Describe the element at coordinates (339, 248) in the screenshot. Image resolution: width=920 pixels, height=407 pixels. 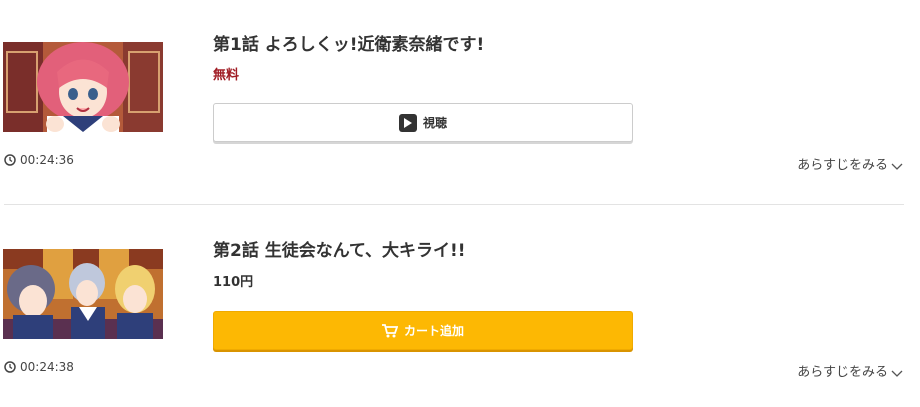
I see `episode-title: 第2話 生徒会なんて、大キライ!!` at that location.